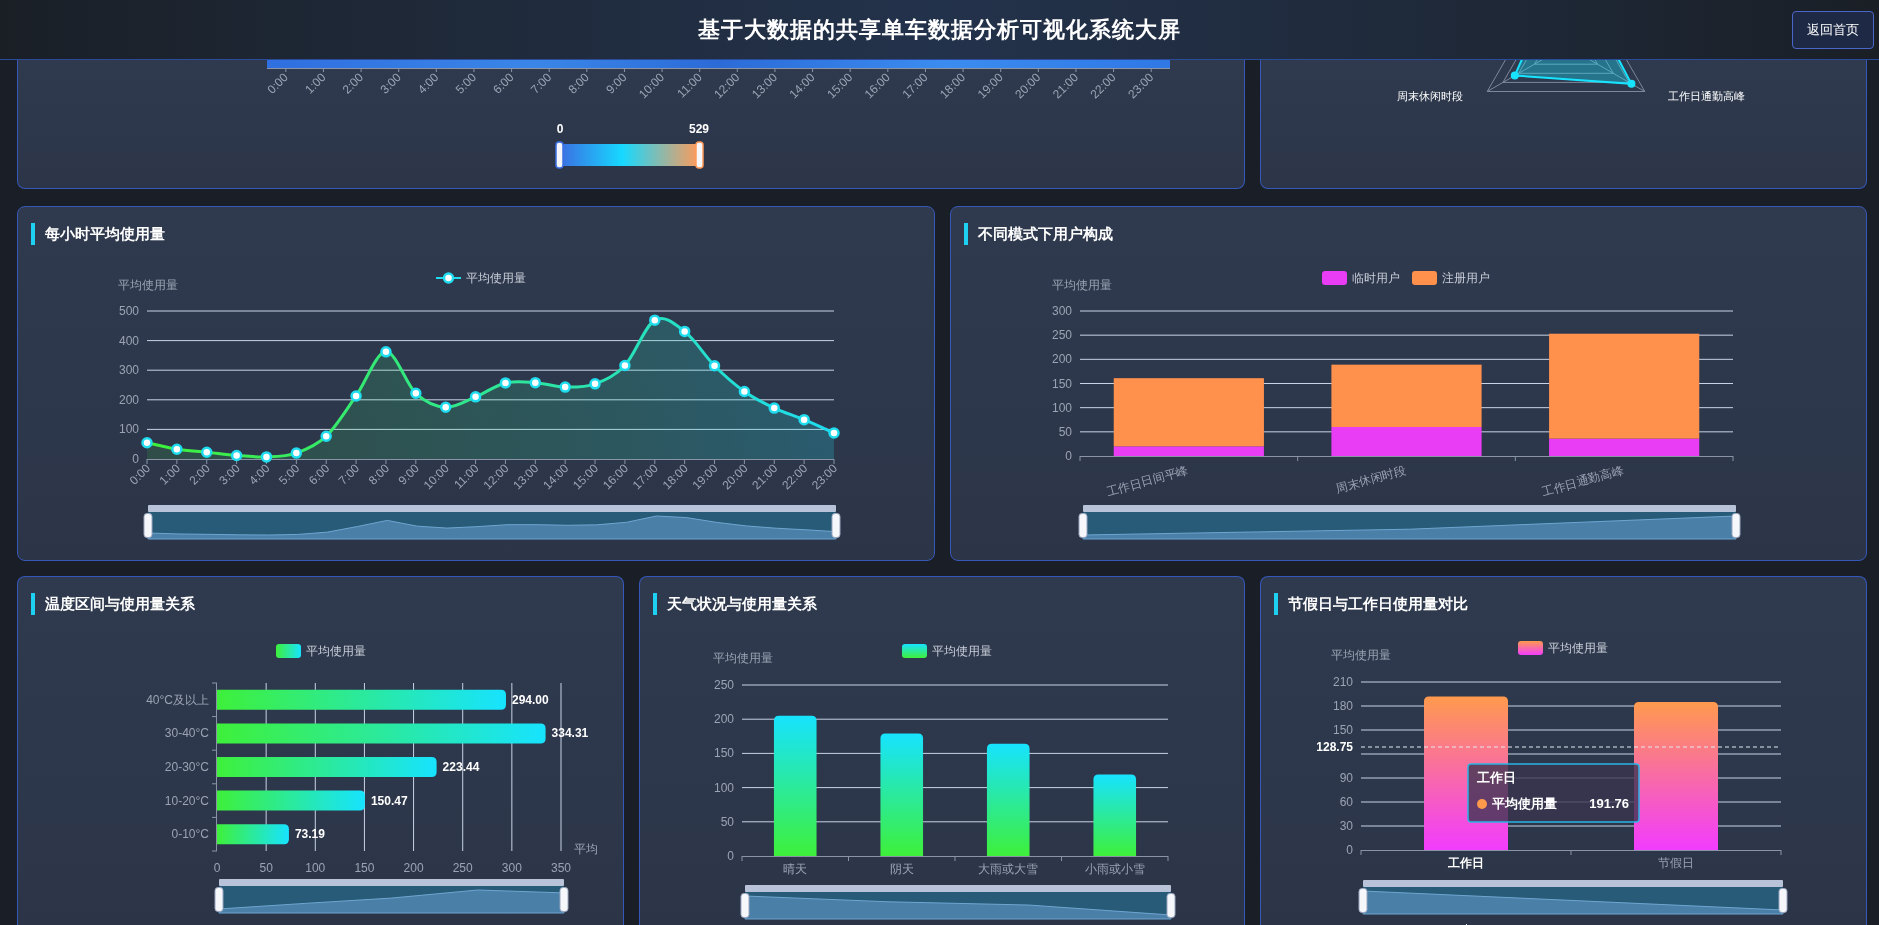  What do you see at coordinates (1346, 778) in the screenshot?
I see `axis-label: 90` at bounding box center [1346, 778].